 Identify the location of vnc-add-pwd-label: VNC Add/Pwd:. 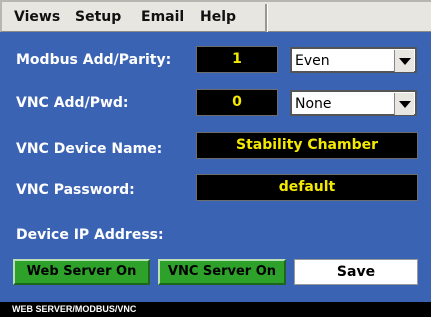
(72, 103).